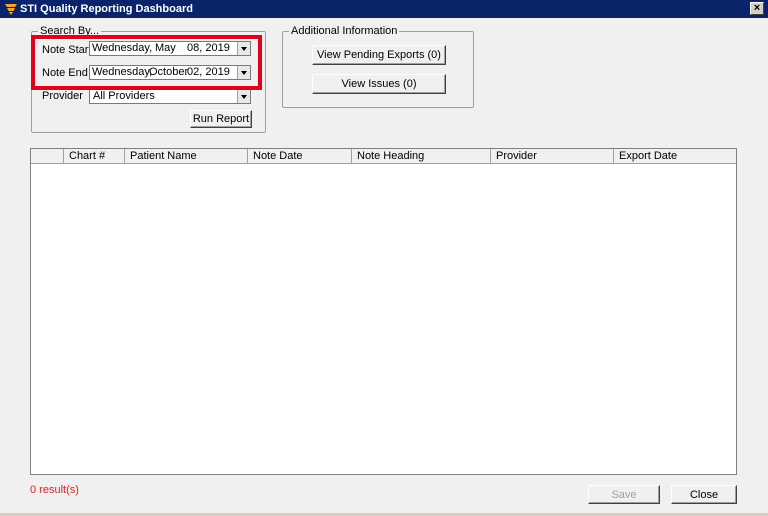 Image resolution: width=768 pixels, height=516 pixels. What do you see at coordinates (344, 31) in the screenshot?
I see `additional-info-legend: Additional Information` at bounding box center [344, 31].